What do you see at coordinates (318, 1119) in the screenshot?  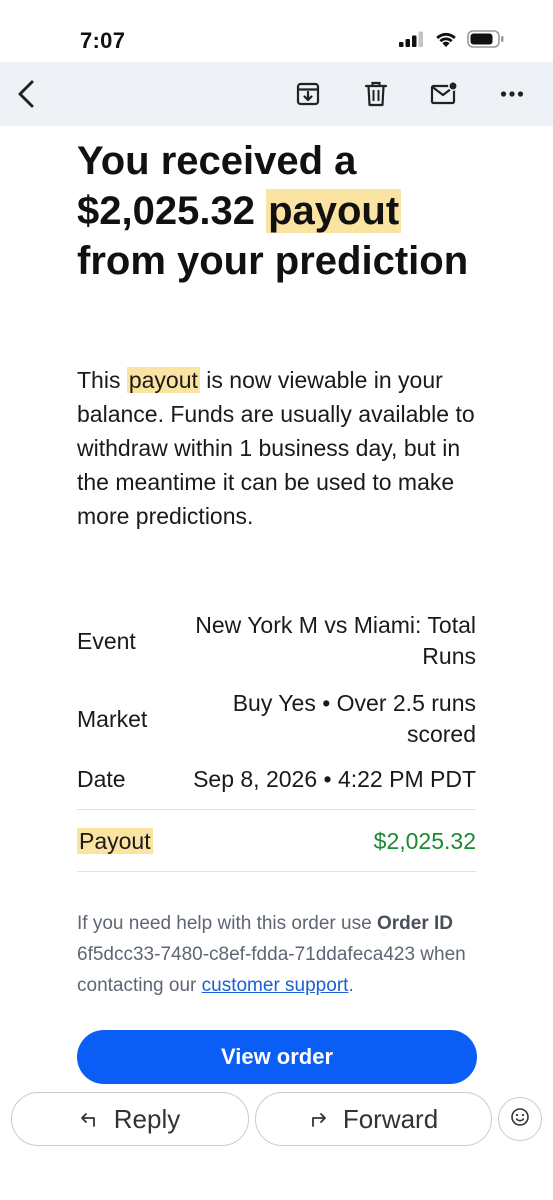 I see `forward-arrow-icon` at bounding box center [318, 1119].